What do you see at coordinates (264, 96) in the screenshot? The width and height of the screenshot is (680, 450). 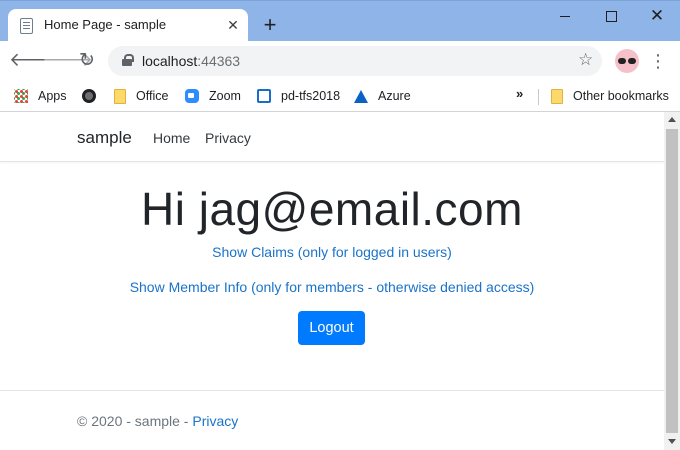 I see `azure-devops-icon` at bounding box center [264, 96].